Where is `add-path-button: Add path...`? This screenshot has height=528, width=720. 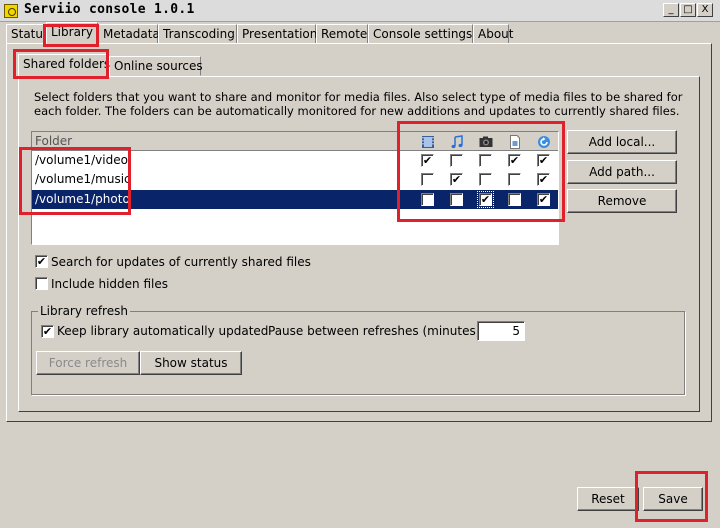 add-path-button: Add path... is located at coordinates (622, 172).